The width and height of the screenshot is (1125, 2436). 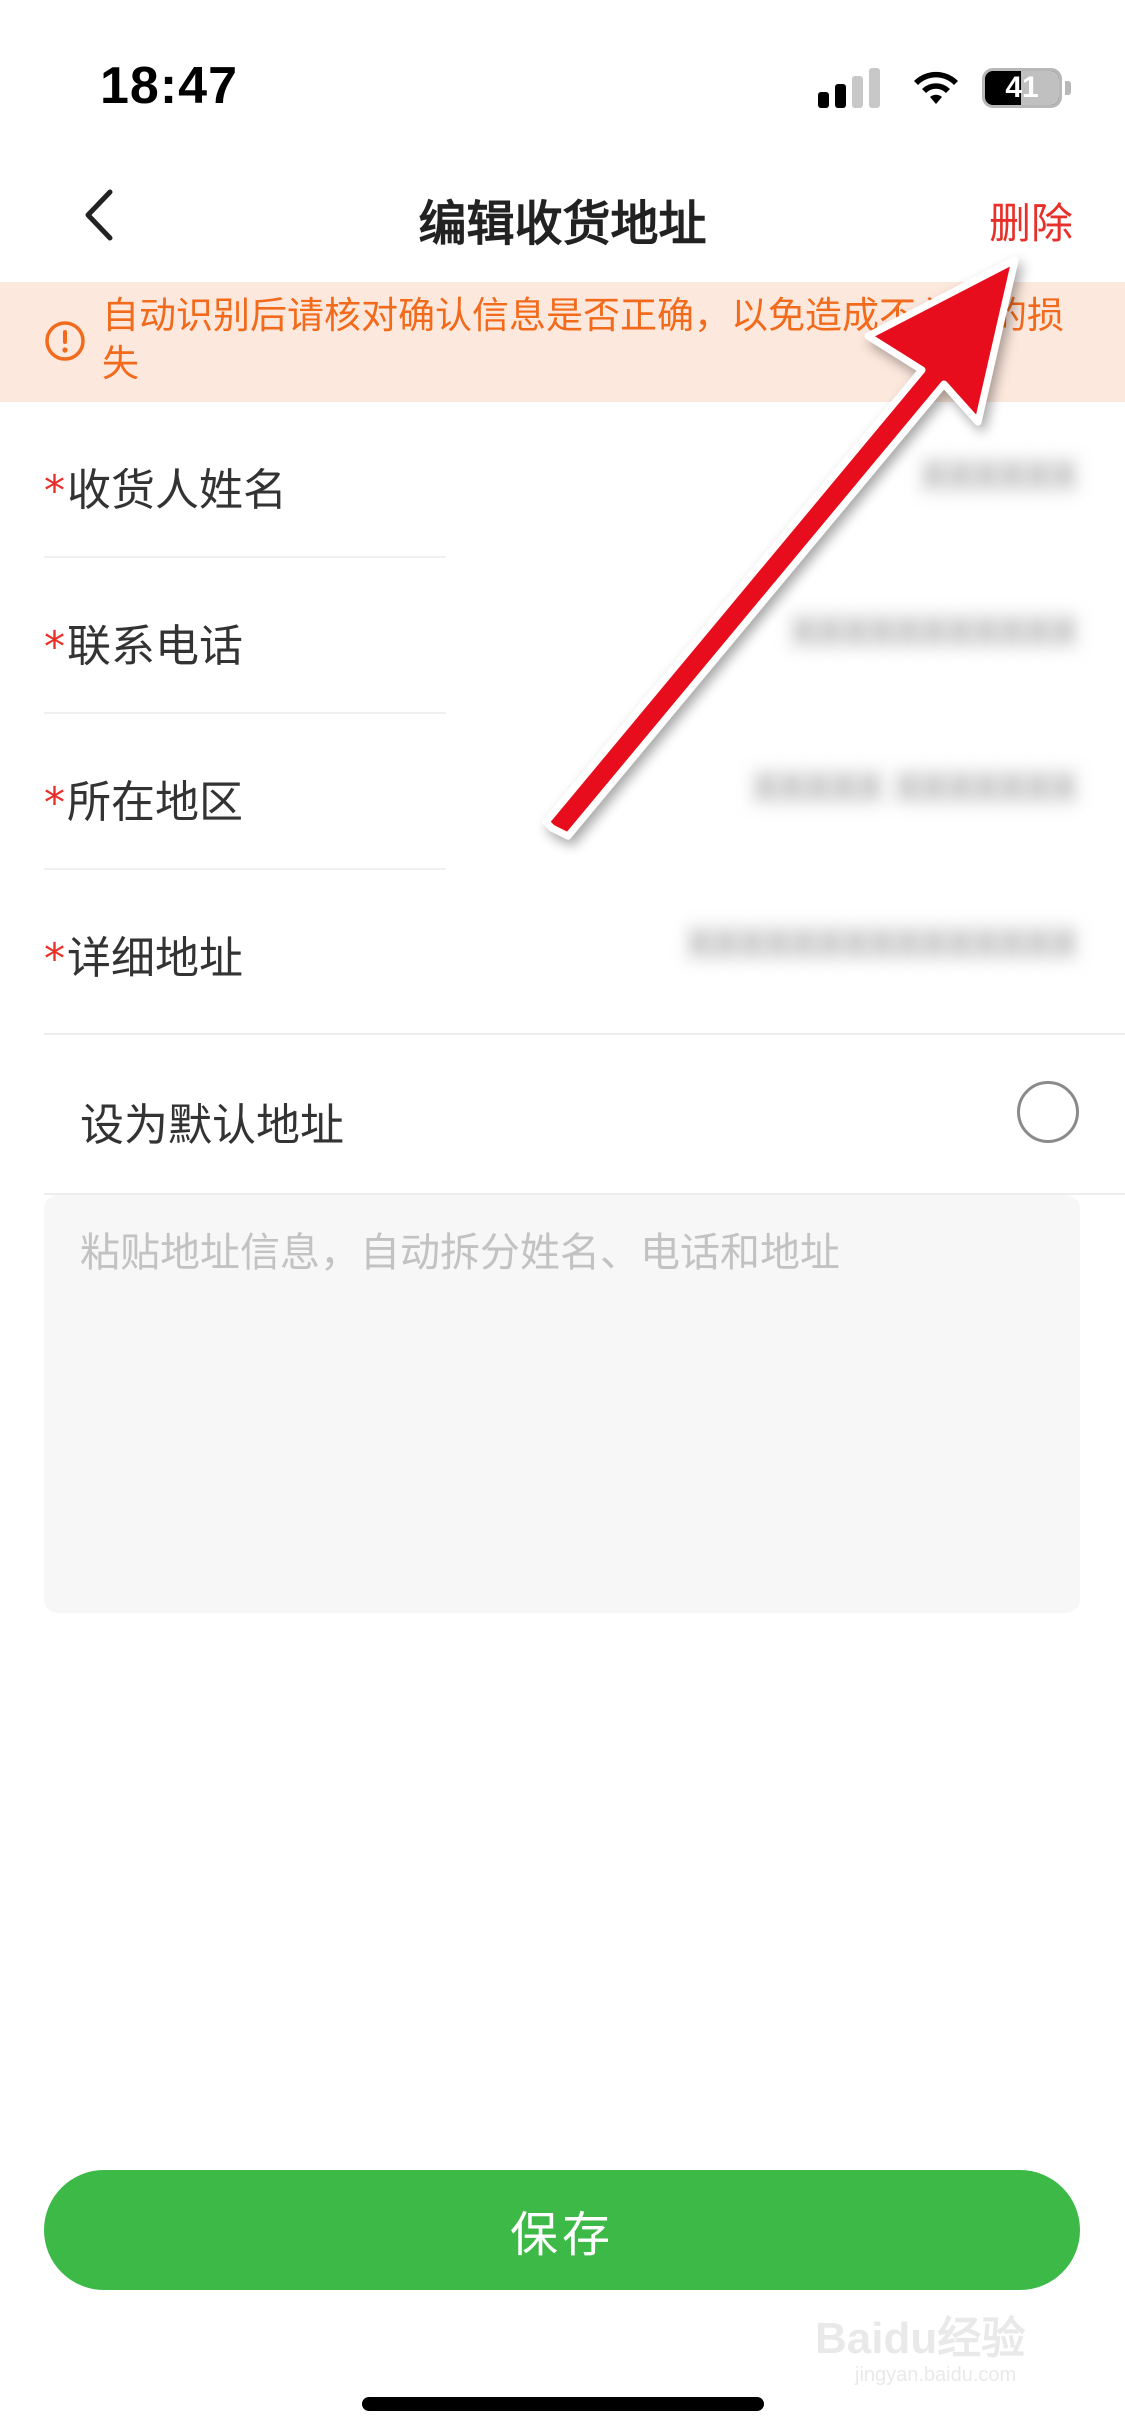 I want to click on battery-level: 41, so click(x=1022, y=87).